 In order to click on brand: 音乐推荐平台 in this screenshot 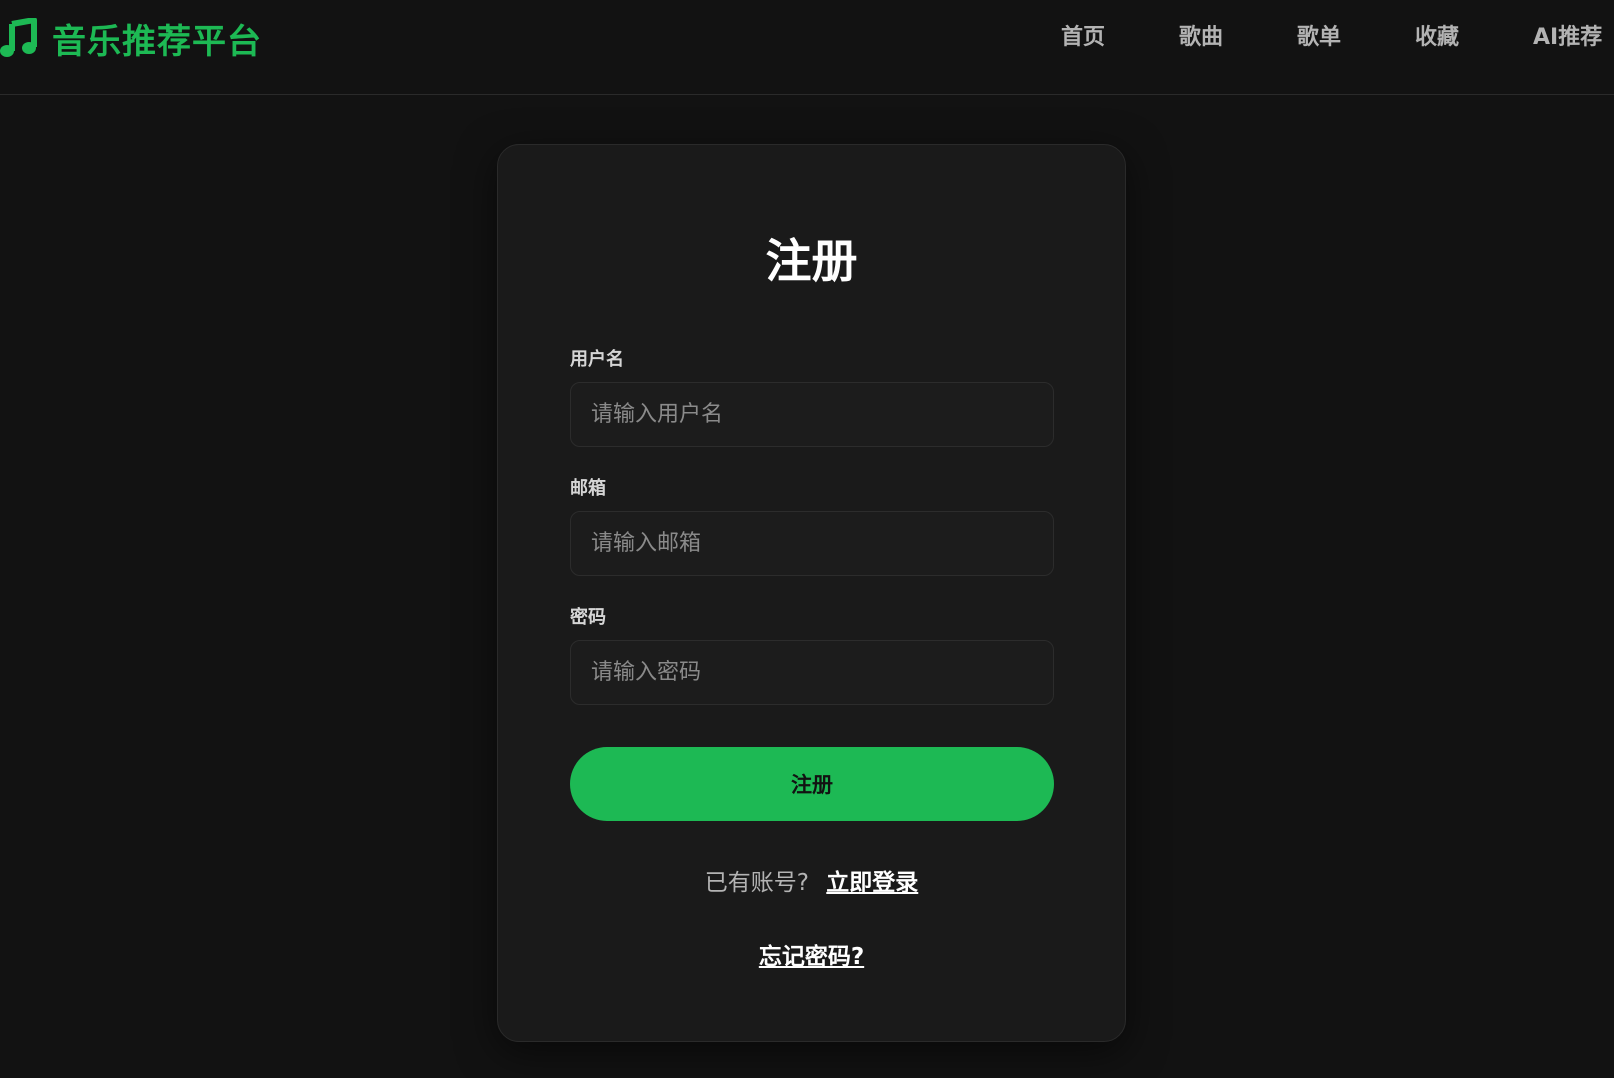, I will do `click(131, 38)`.